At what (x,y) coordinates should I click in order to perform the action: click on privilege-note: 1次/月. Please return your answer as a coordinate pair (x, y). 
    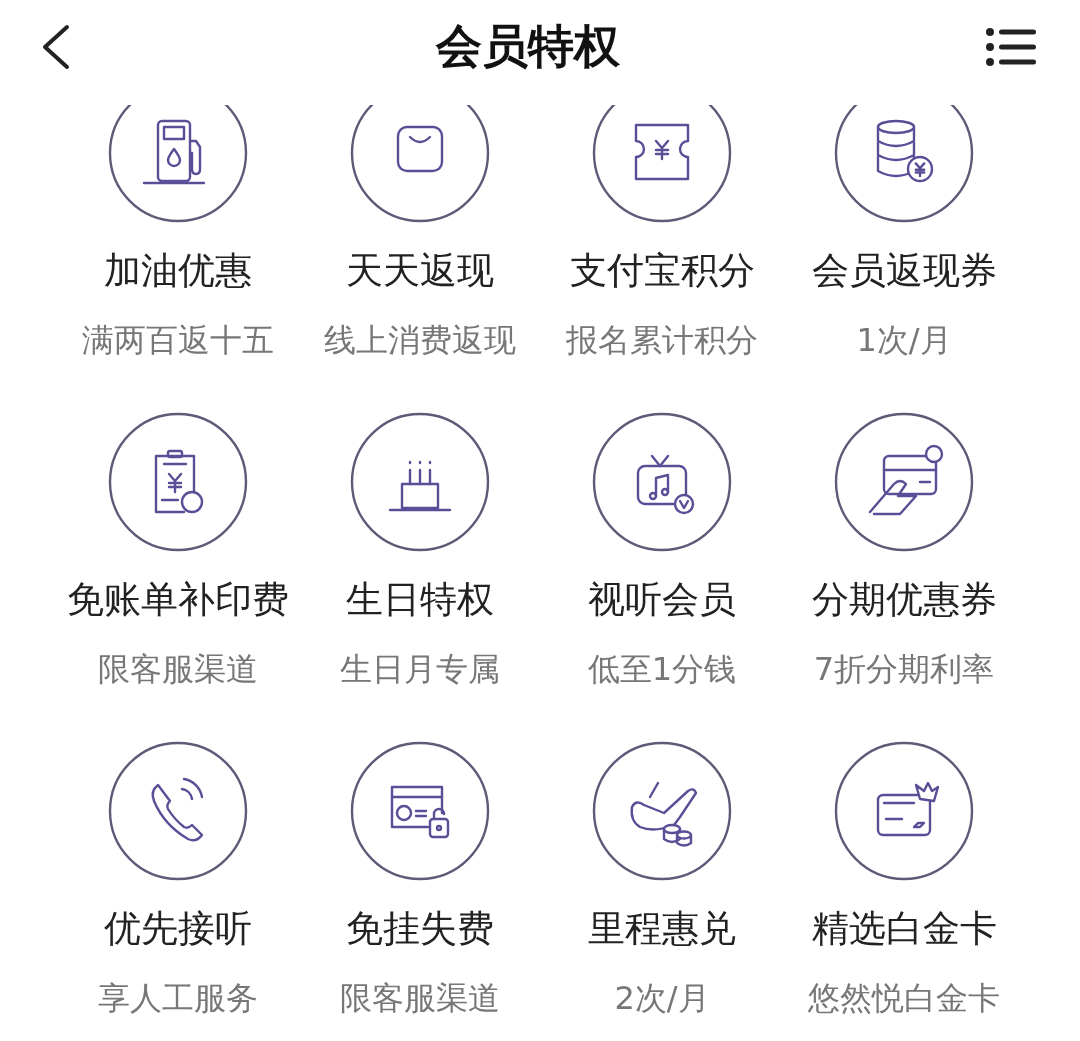
    Looking at the image, I should click on (904, 340).